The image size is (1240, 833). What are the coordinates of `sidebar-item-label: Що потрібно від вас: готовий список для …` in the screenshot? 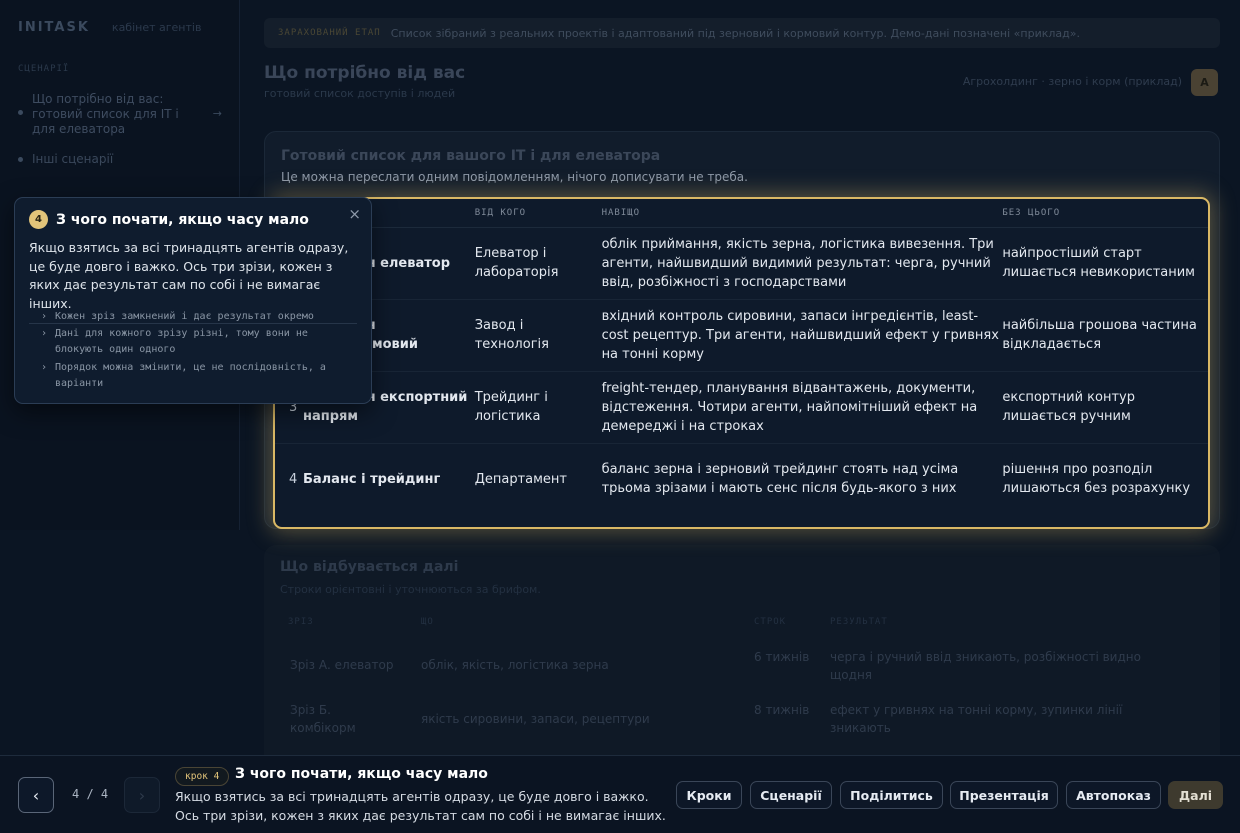 It's located at (105, 114).